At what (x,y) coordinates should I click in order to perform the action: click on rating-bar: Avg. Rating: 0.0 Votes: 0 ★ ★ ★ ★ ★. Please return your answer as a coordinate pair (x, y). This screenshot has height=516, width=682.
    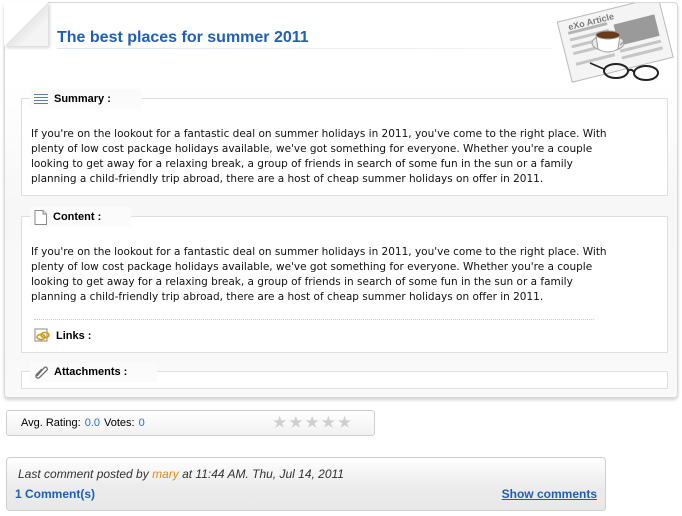
    Looking at the image, I should click on (190, 423).